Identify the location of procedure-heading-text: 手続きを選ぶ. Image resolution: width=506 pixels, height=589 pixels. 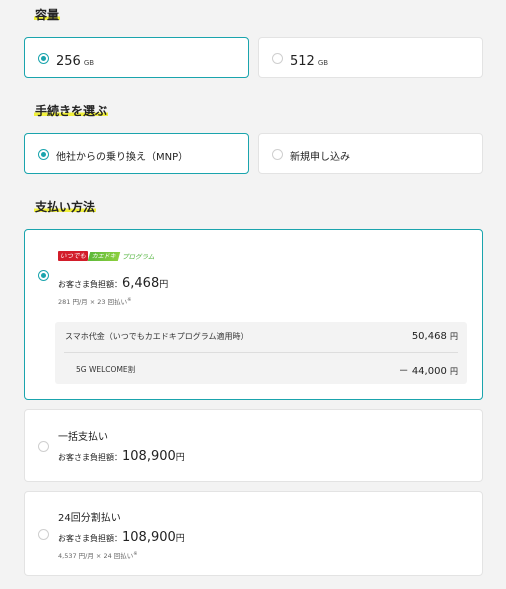
(71, 111).